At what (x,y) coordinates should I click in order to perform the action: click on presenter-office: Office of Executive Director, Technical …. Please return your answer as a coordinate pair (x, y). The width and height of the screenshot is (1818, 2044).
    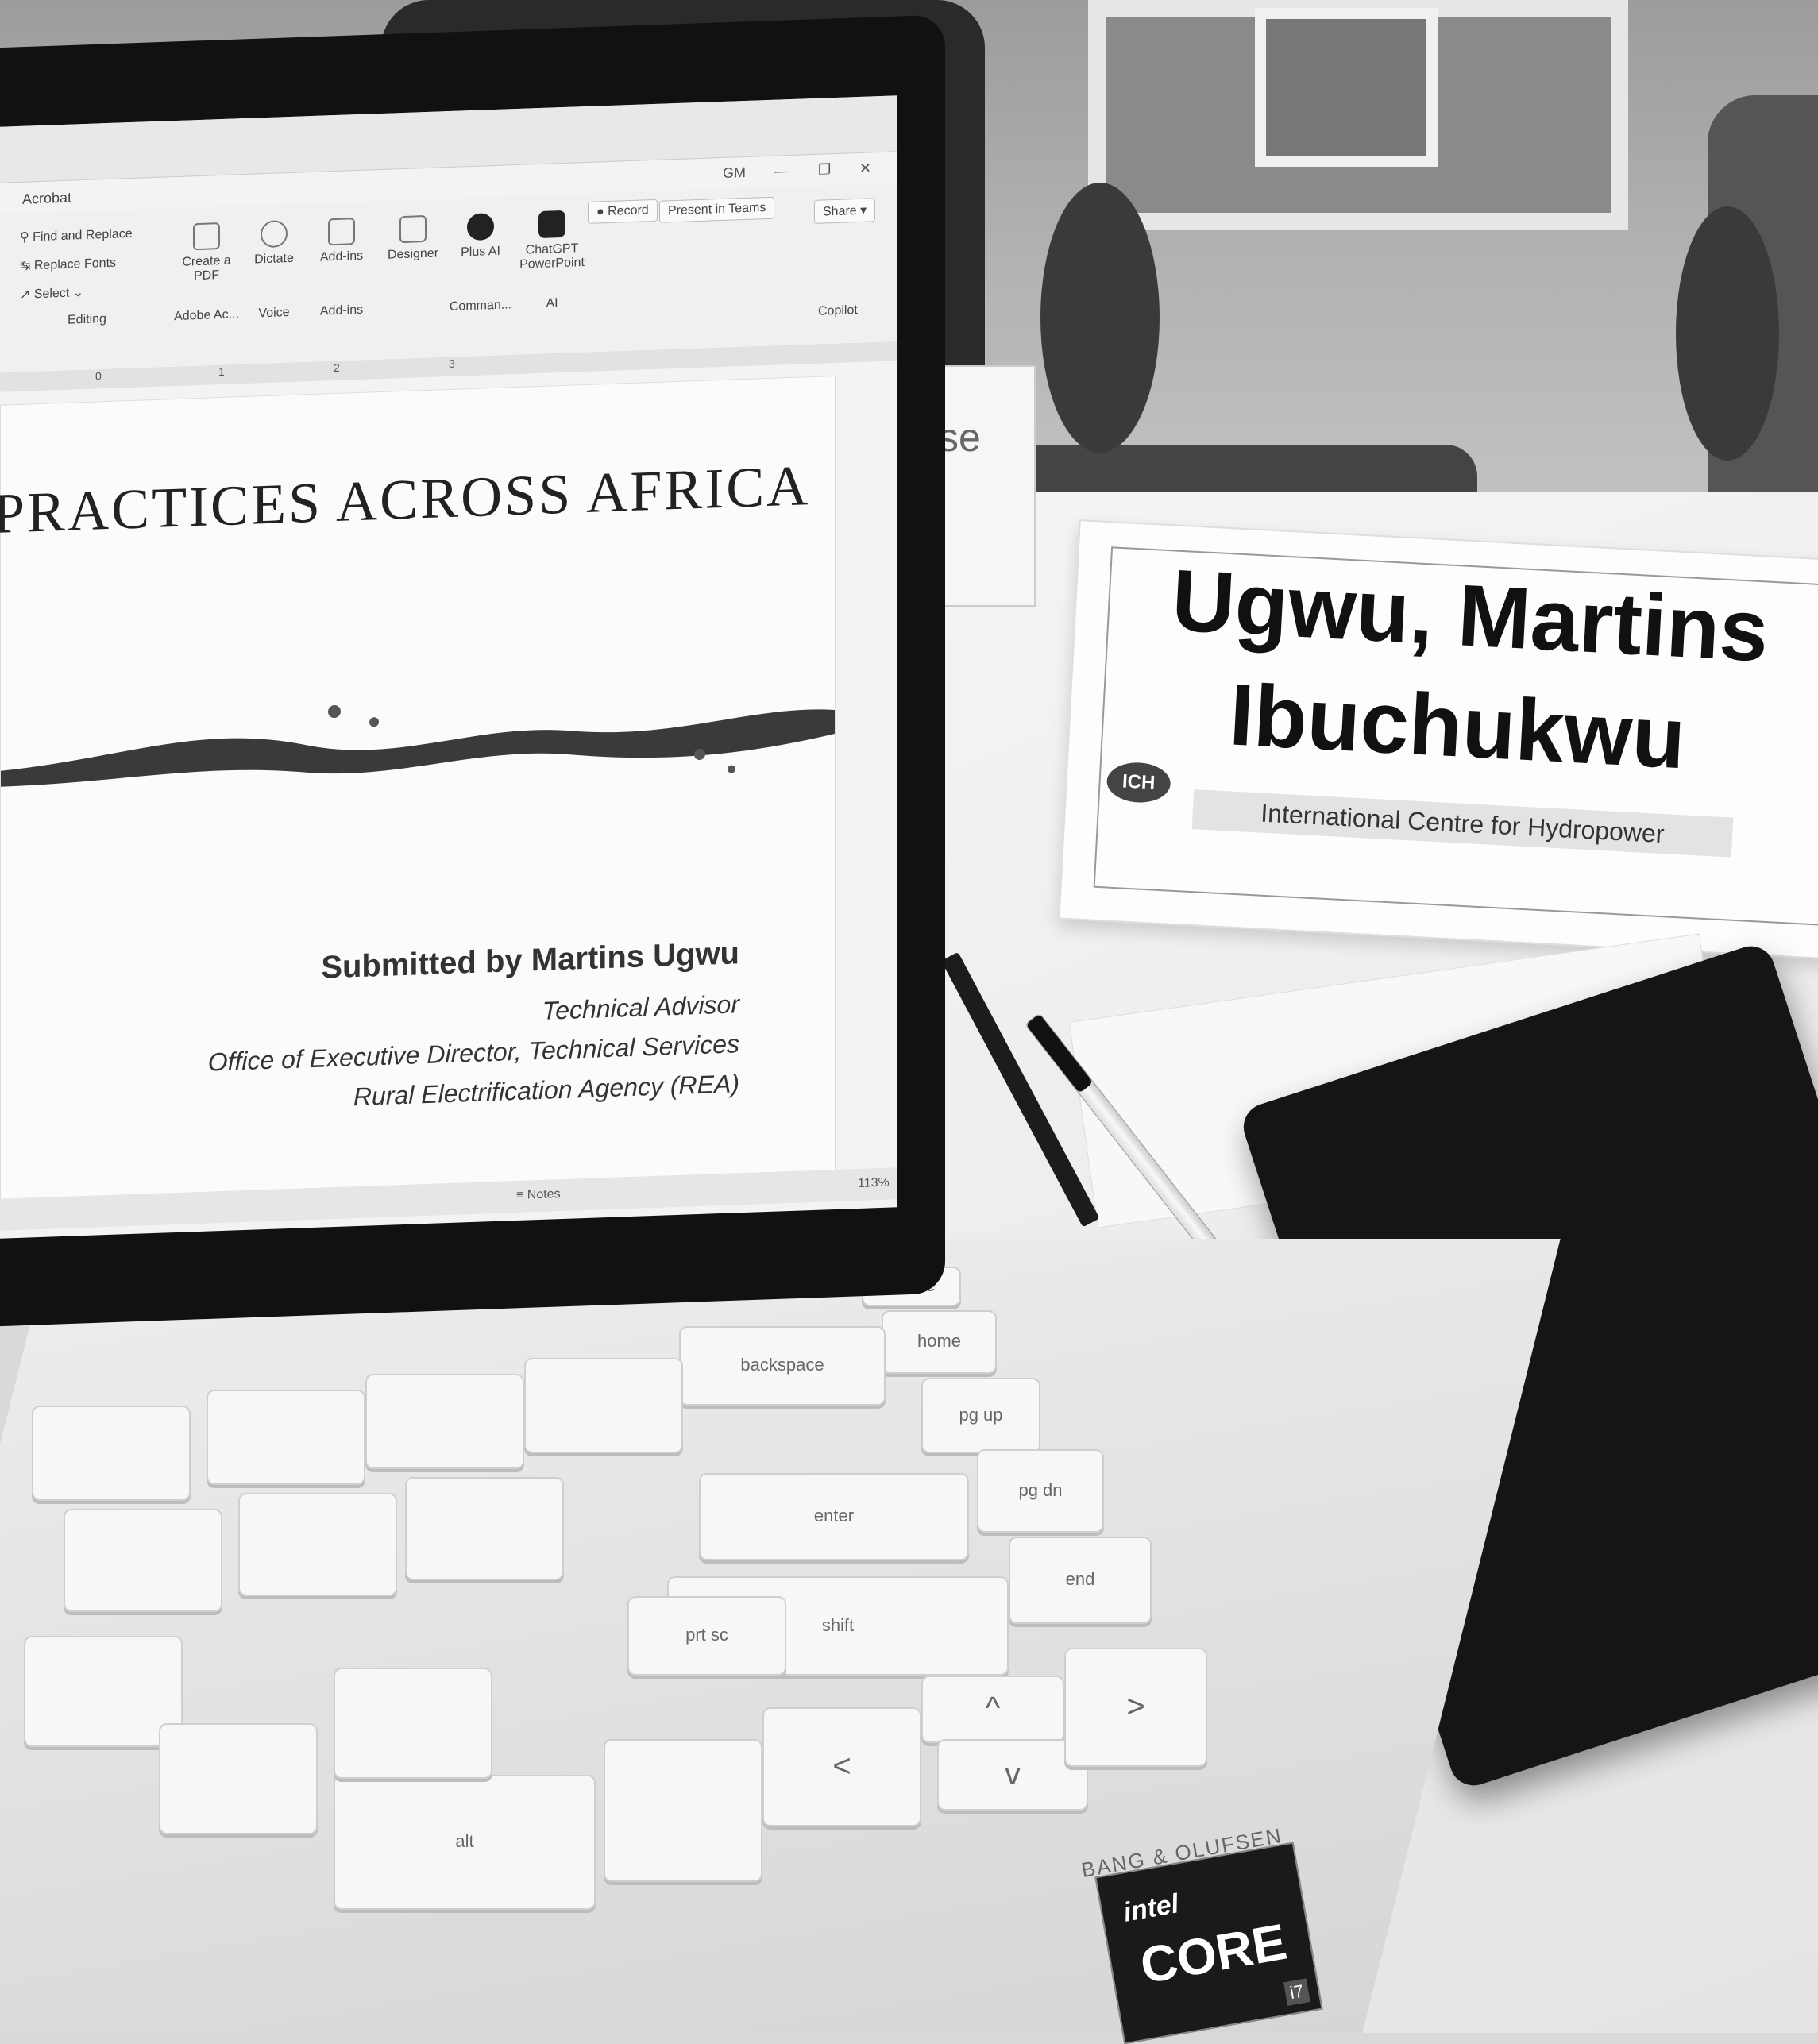
    Looking at the image, I should click on (473, 1053).